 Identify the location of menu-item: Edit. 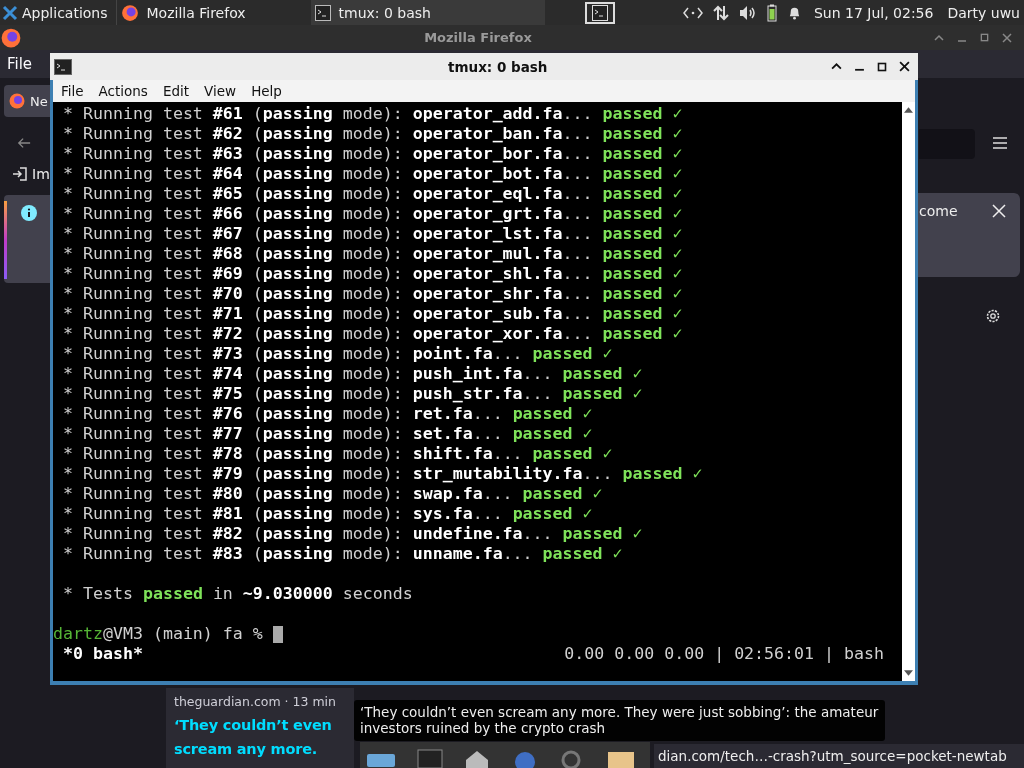
(176, 91).